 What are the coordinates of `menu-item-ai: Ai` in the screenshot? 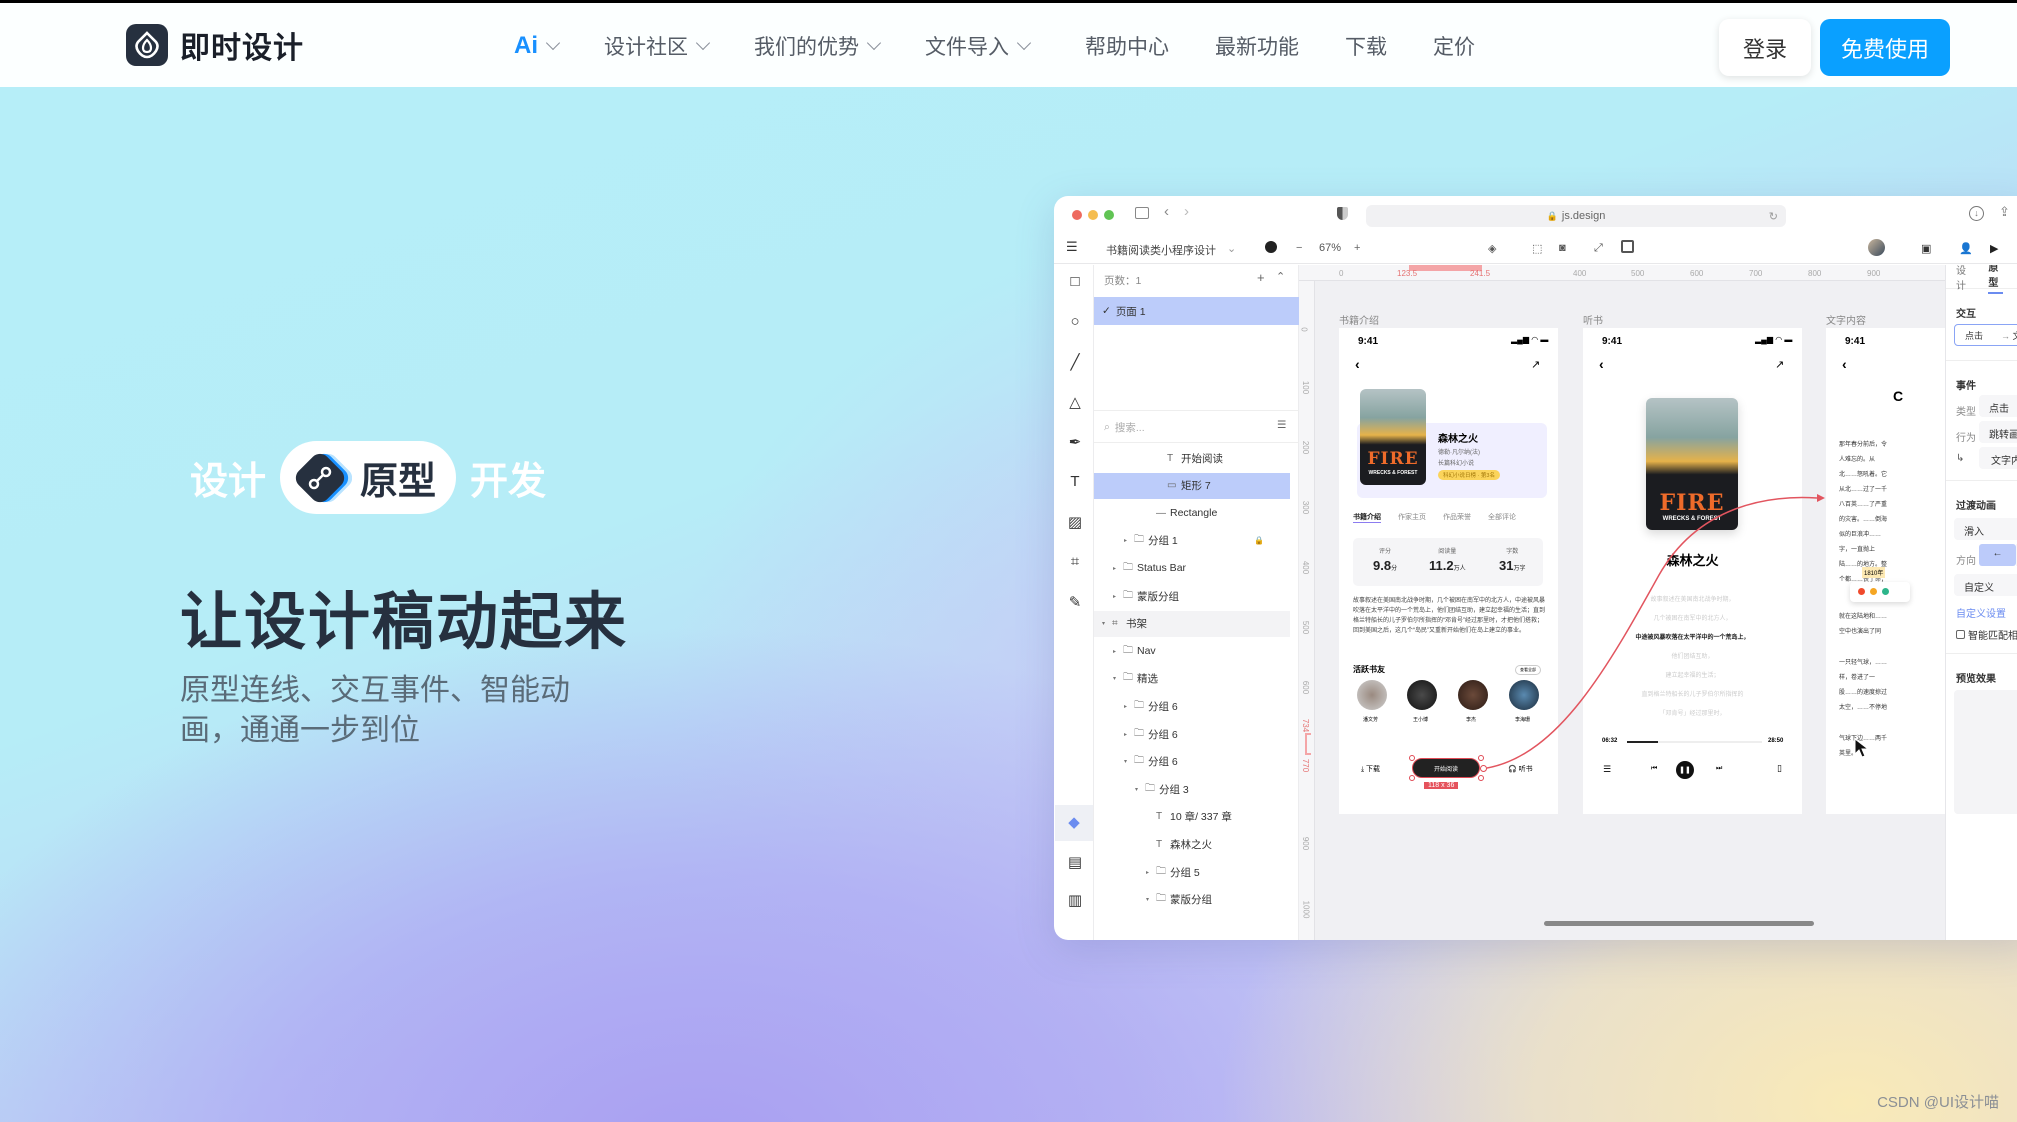 It's located at (537, 46).